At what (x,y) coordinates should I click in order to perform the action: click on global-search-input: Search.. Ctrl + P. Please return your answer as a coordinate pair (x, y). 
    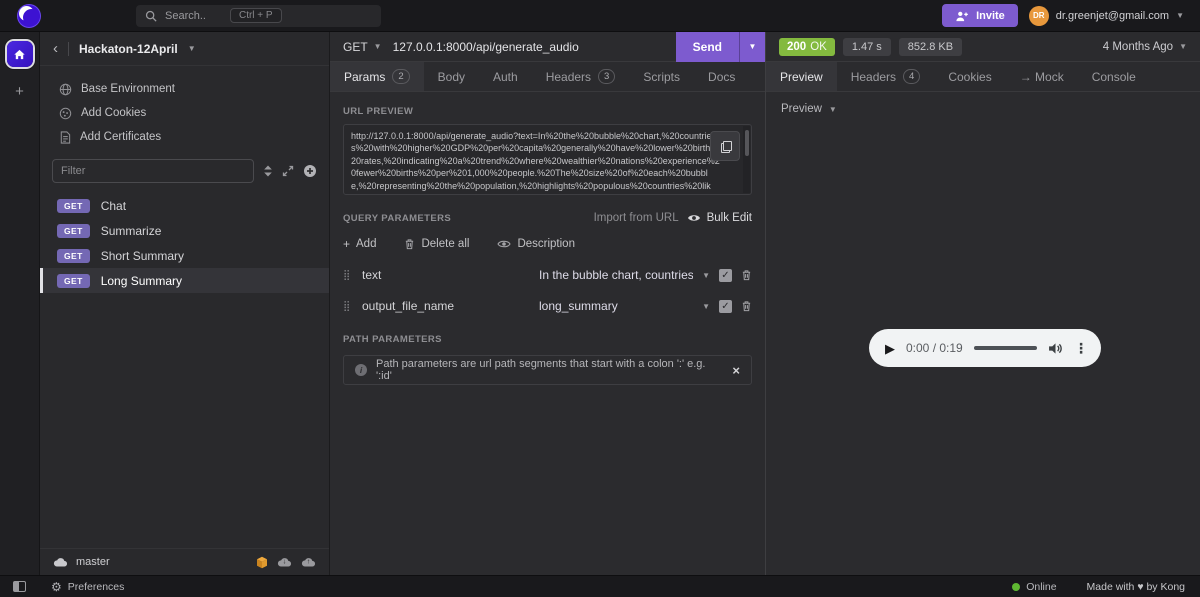
    Looking at the image, I should click on (258, 15).